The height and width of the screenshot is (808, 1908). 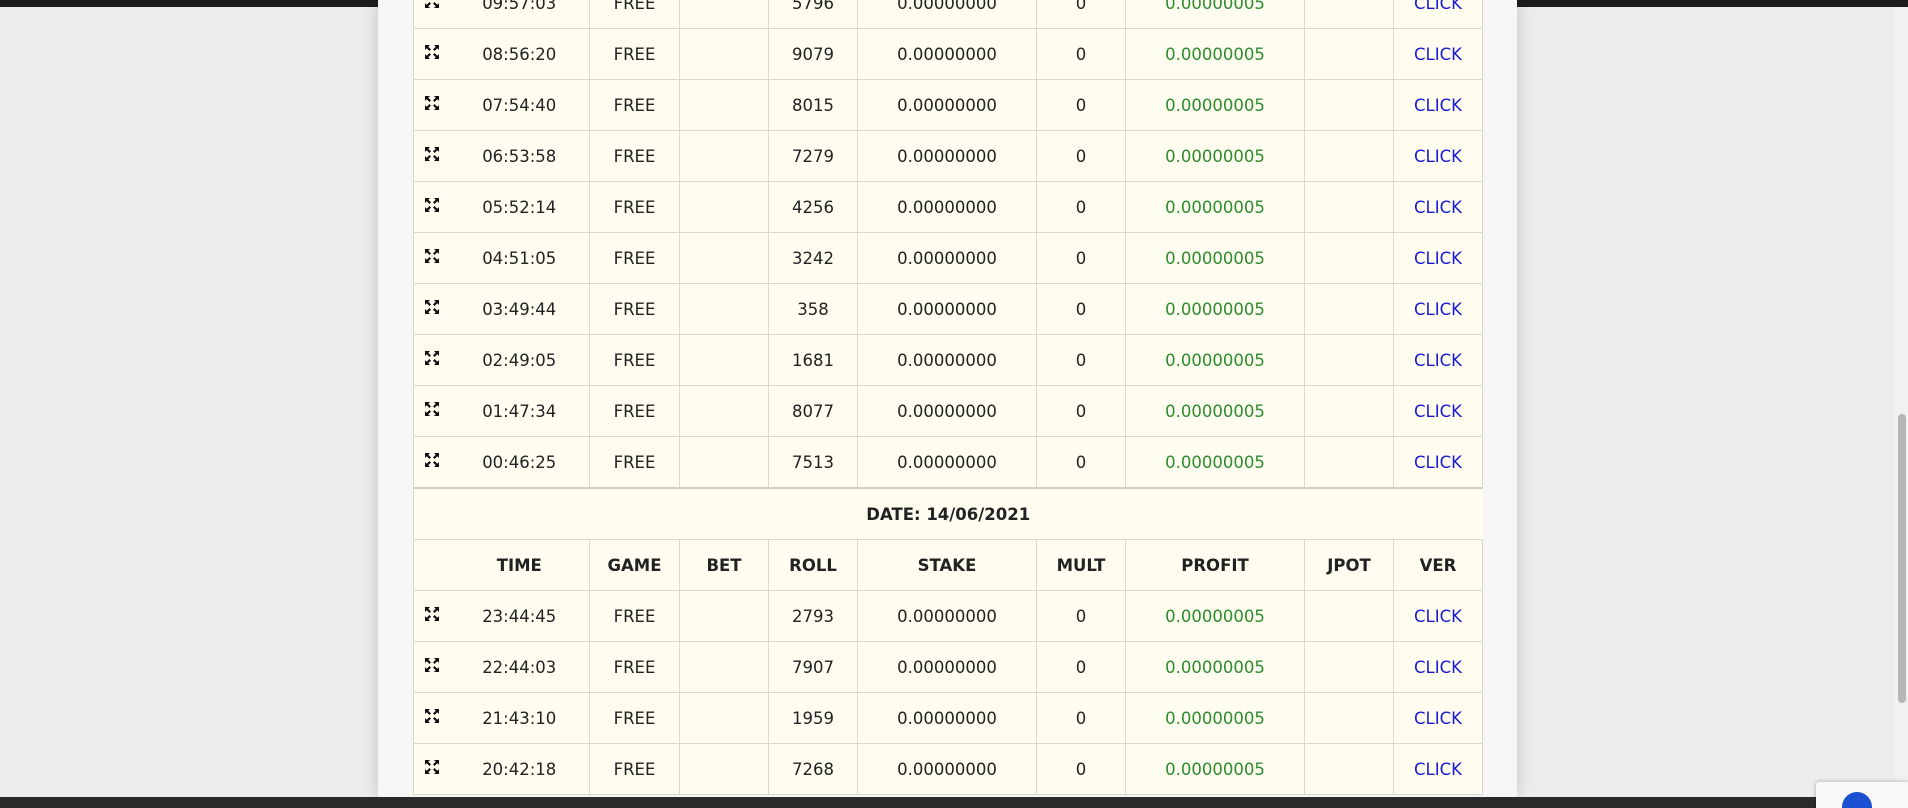 What do you see at coordinates (519, 718) in the screenshot?
I see `cell-time: 21:43:10` at bounding box center [519, 718].